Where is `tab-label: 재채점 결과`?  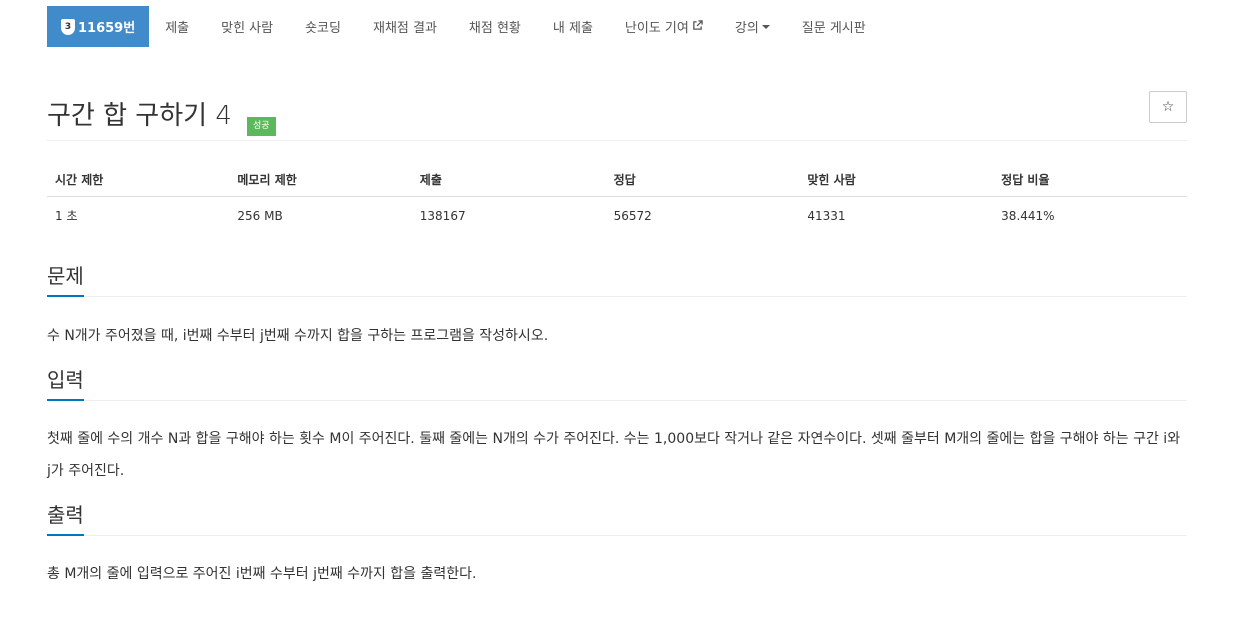
tab-label: 재채점 결과 is located at coordinates (404, 28).